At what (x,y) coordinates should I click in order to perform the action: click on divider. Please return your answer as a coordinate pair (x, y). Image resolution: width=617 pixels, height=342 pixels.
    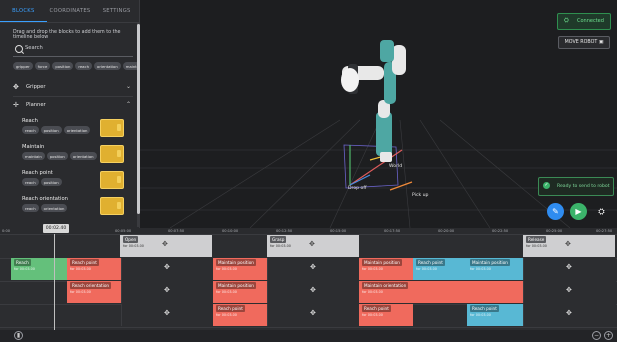
    Looking at the image, I should click on (73, 96).